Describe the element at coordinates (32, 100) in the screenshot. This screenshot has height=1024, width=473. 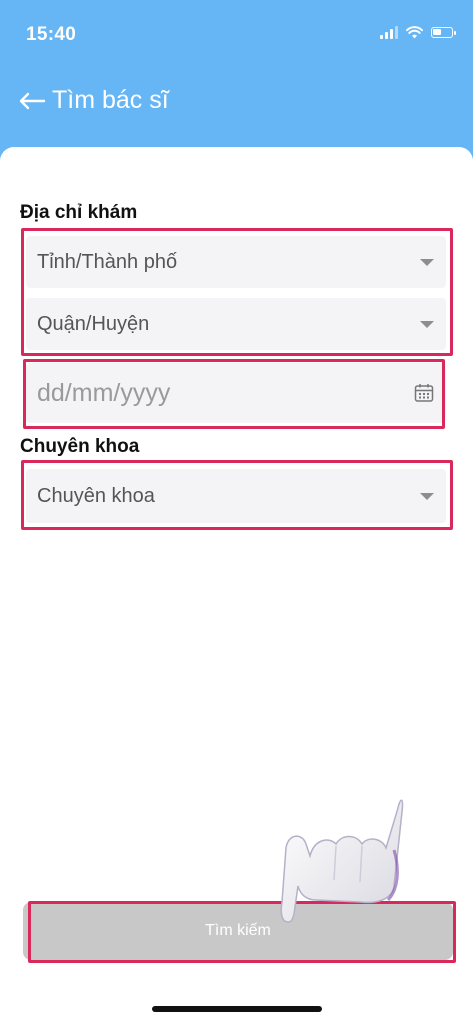
I see `arrow-left-icon` at that location.